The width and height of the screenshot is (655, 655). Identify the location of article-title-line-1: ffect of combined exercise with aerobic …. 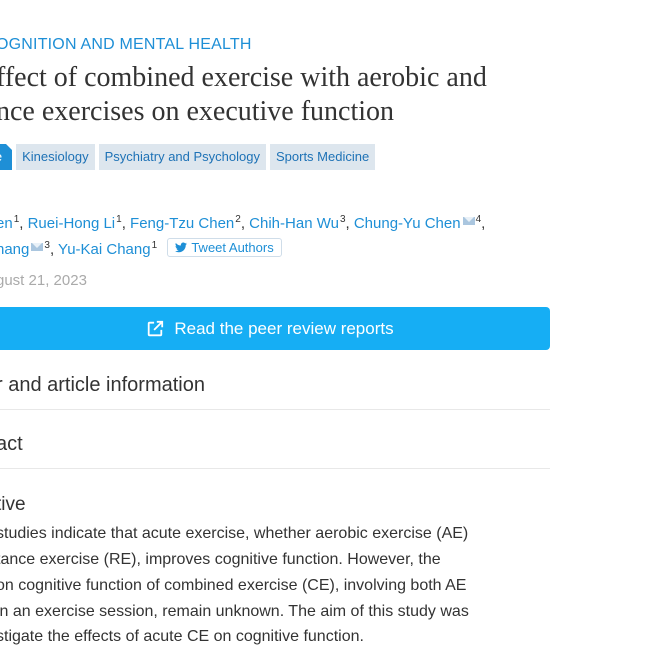
(243, 77).